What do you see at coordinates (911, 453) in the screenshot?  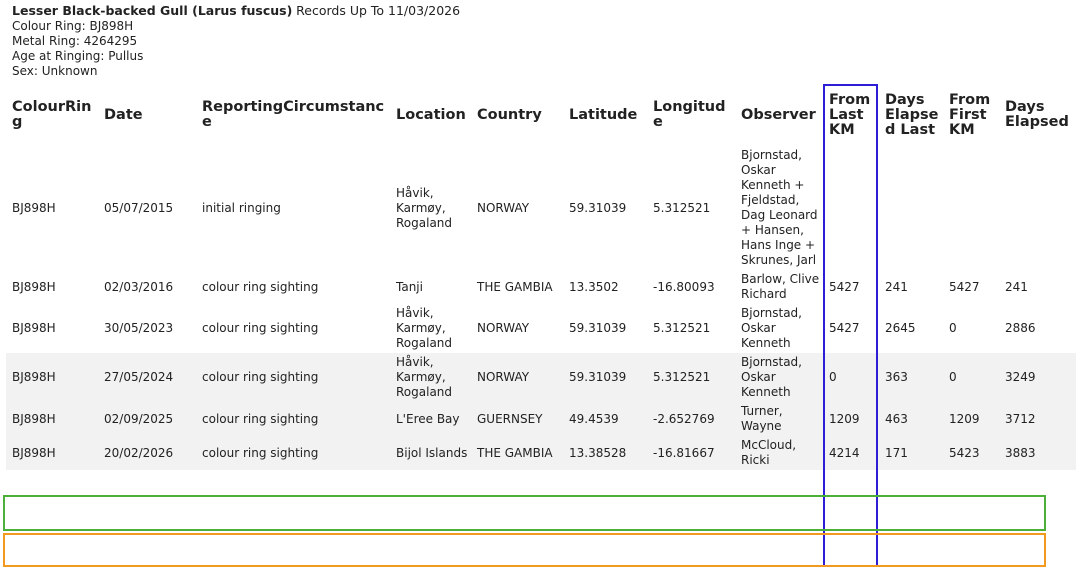 I see `cell-days-elapsed-last: 171` at bounding box center [911, 453].